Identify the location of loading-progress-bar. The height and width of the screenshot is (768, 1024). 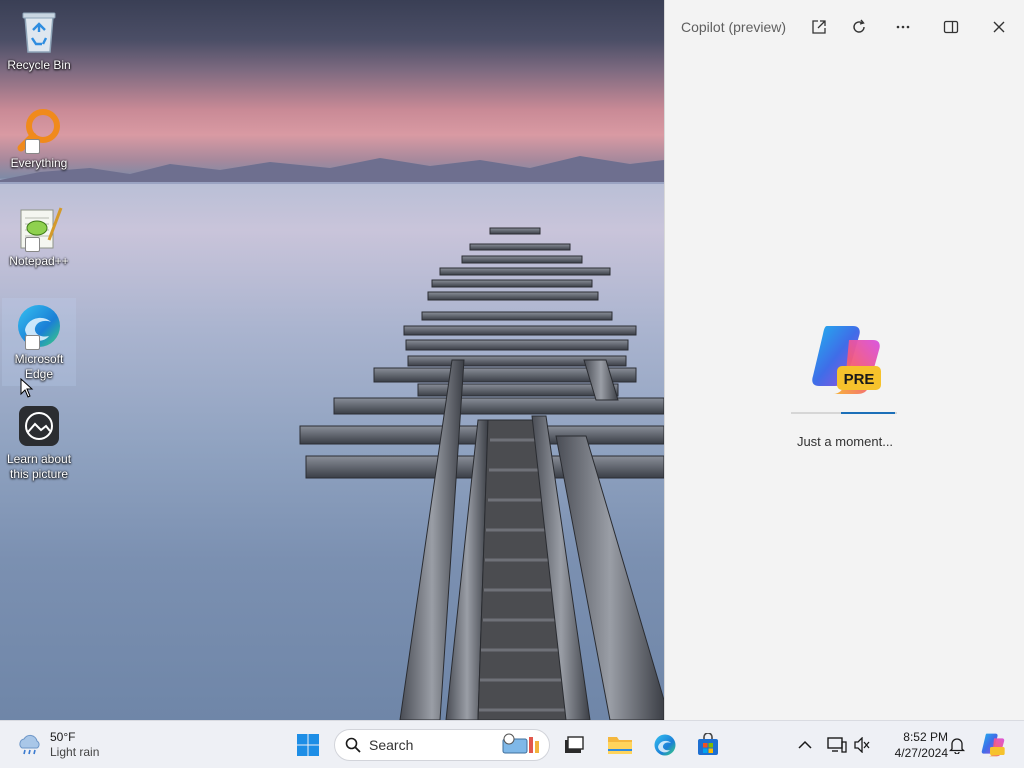
(844, 413).